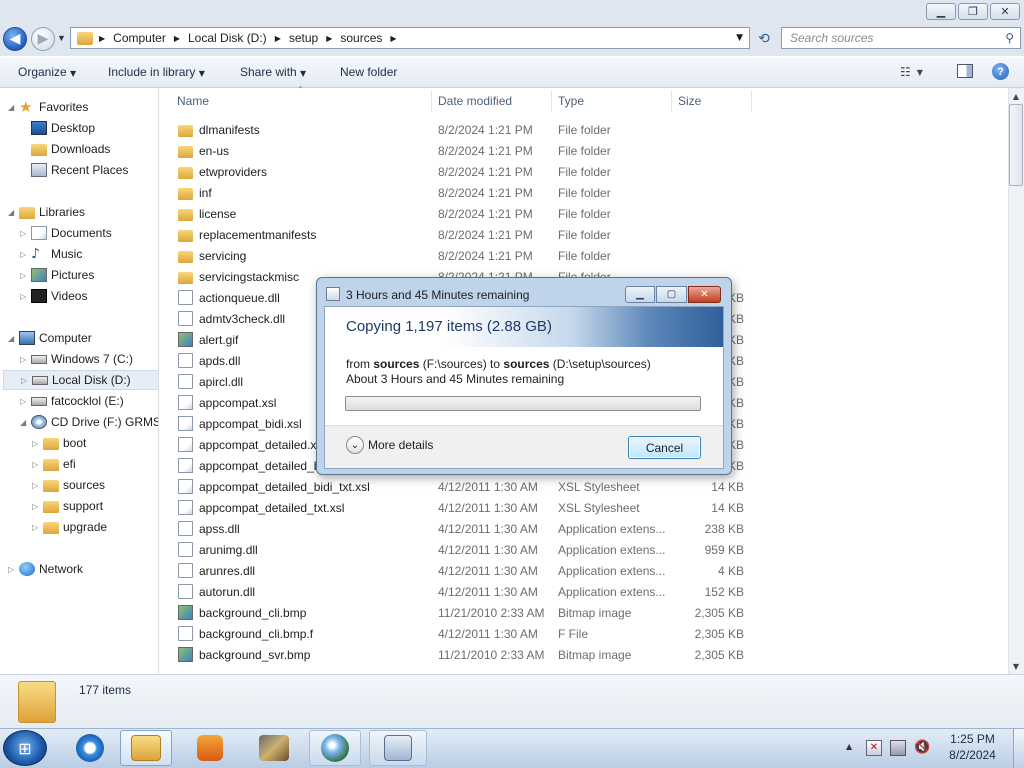 Image resolution: width=1024 pixels, height=768 pixels. Describe the element at coordinates (1009, 38) in the screenshot. I see `search-icon: ⚲` at that location.